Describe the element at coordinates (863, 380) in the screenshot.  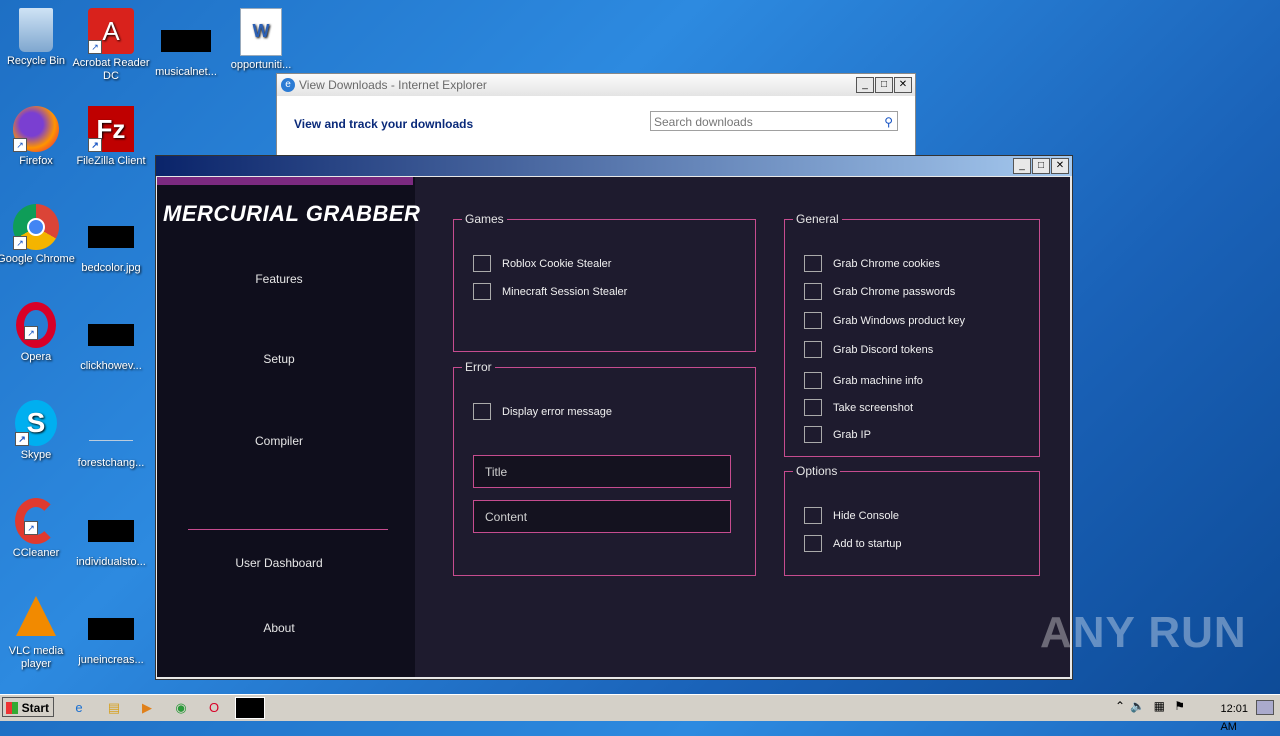
I see `machine-info-checkbox: Grab machine info` at that location.